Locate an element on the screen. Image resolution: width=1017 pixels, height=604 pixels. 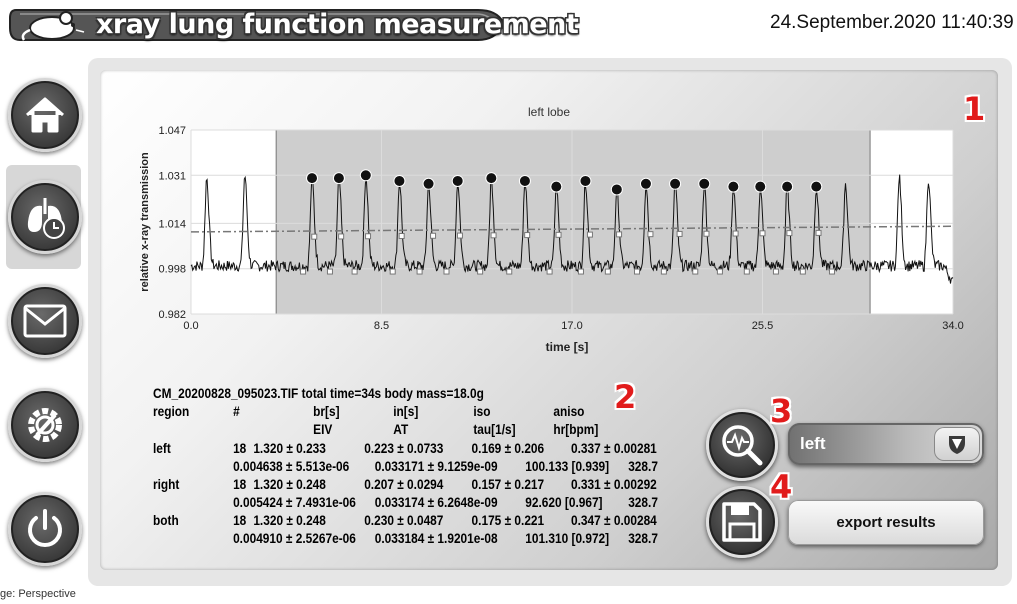
save-button is located at coordinates (742, 522).